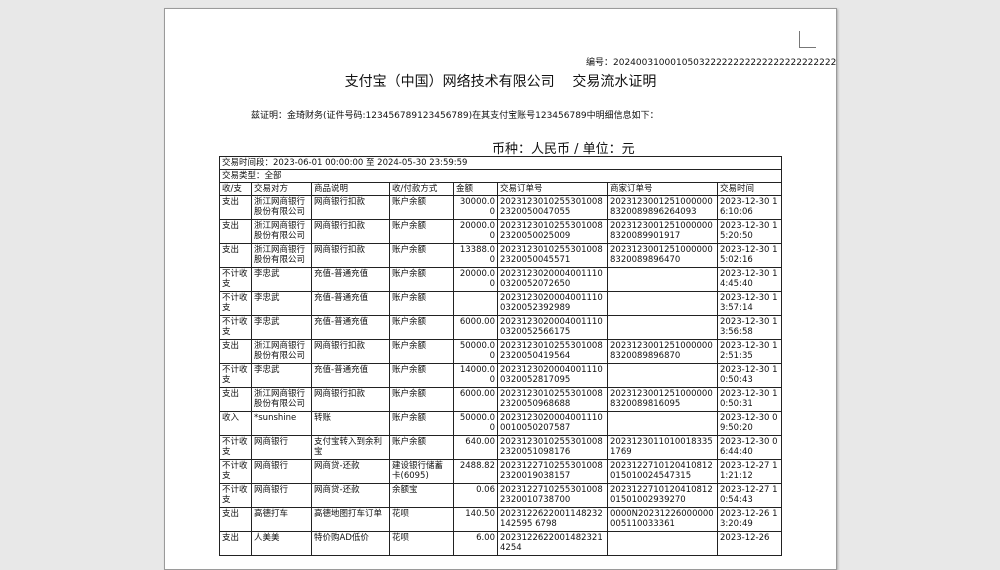 The image size is (1000, 570). I want to click on table-cell: 6.00, so click(475, 543).